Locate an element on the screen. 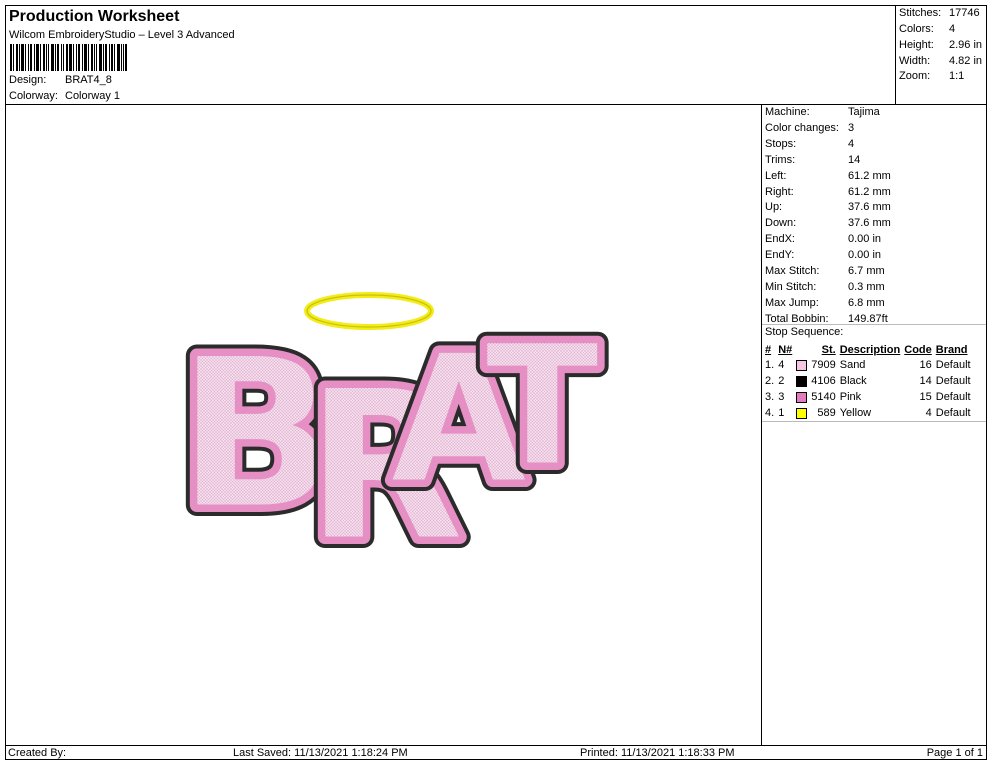 This screenshot has height=762, width=990. zoom-row: Zoom: 1:1 is located at coordinates (943, 76).